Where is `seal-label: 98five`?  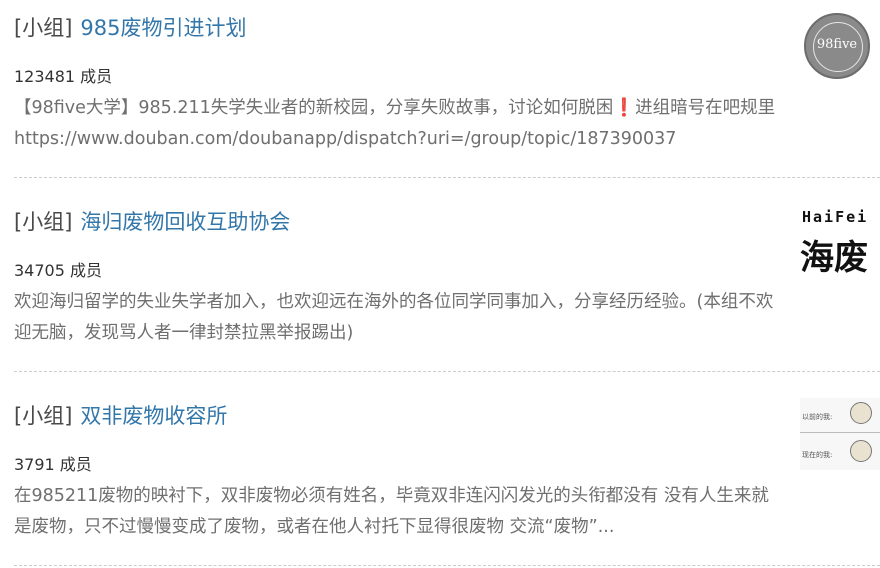
seal-label: 98five is located at coordinates (837, 44).